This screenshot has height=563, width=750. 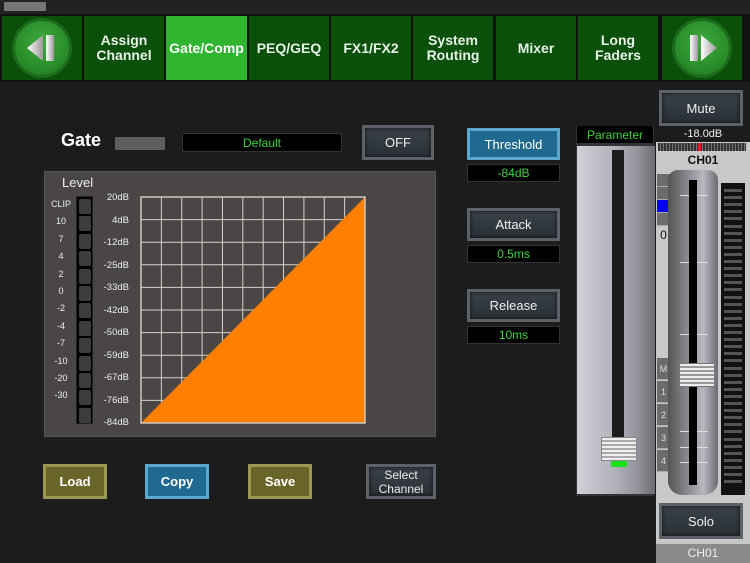 What do you see at coordinates (280, 481) in the screenshot?
I see `save-button: Save` at bounding box center [280, 481].